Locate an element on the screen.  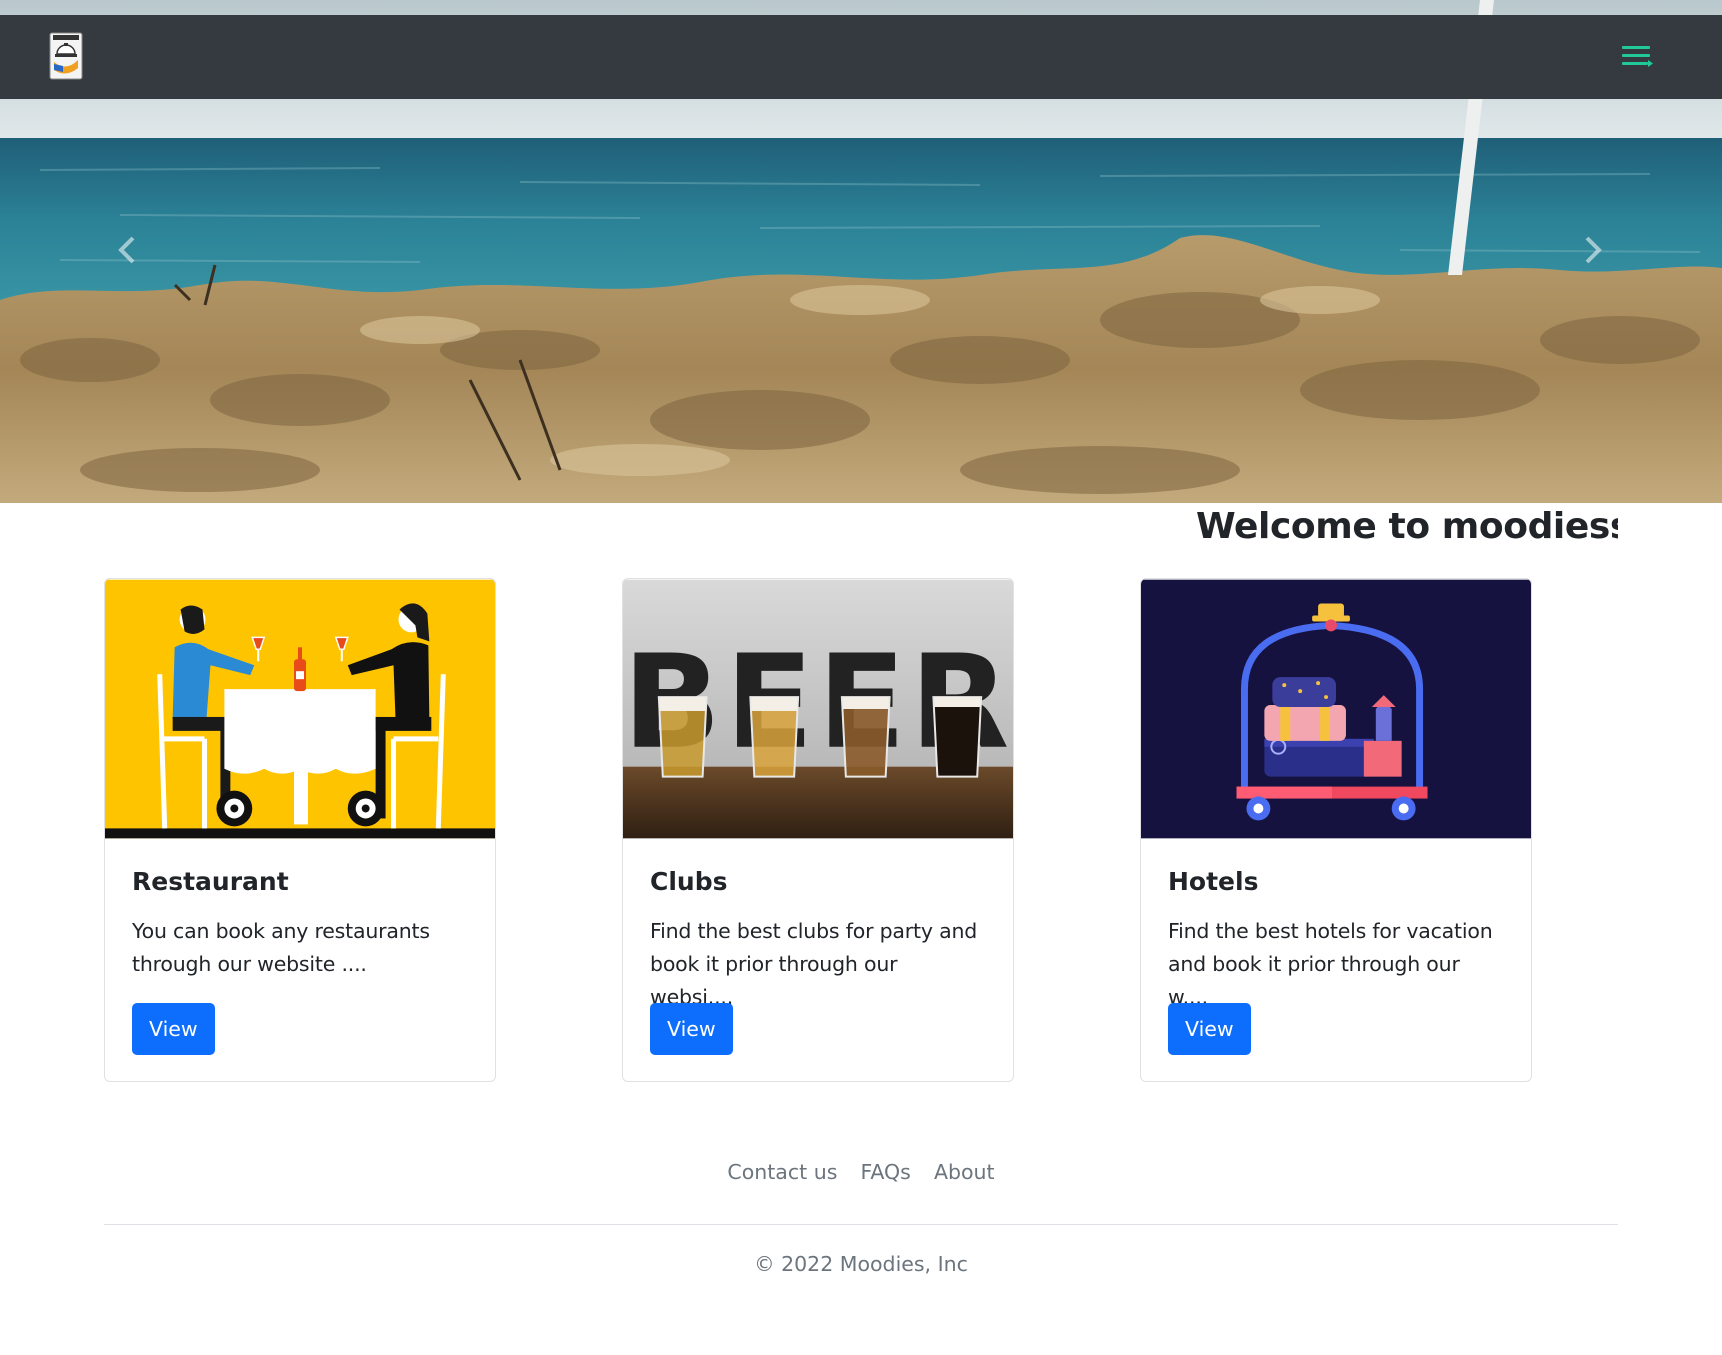
card-title: Clubs is located at coordinates (689, 881).